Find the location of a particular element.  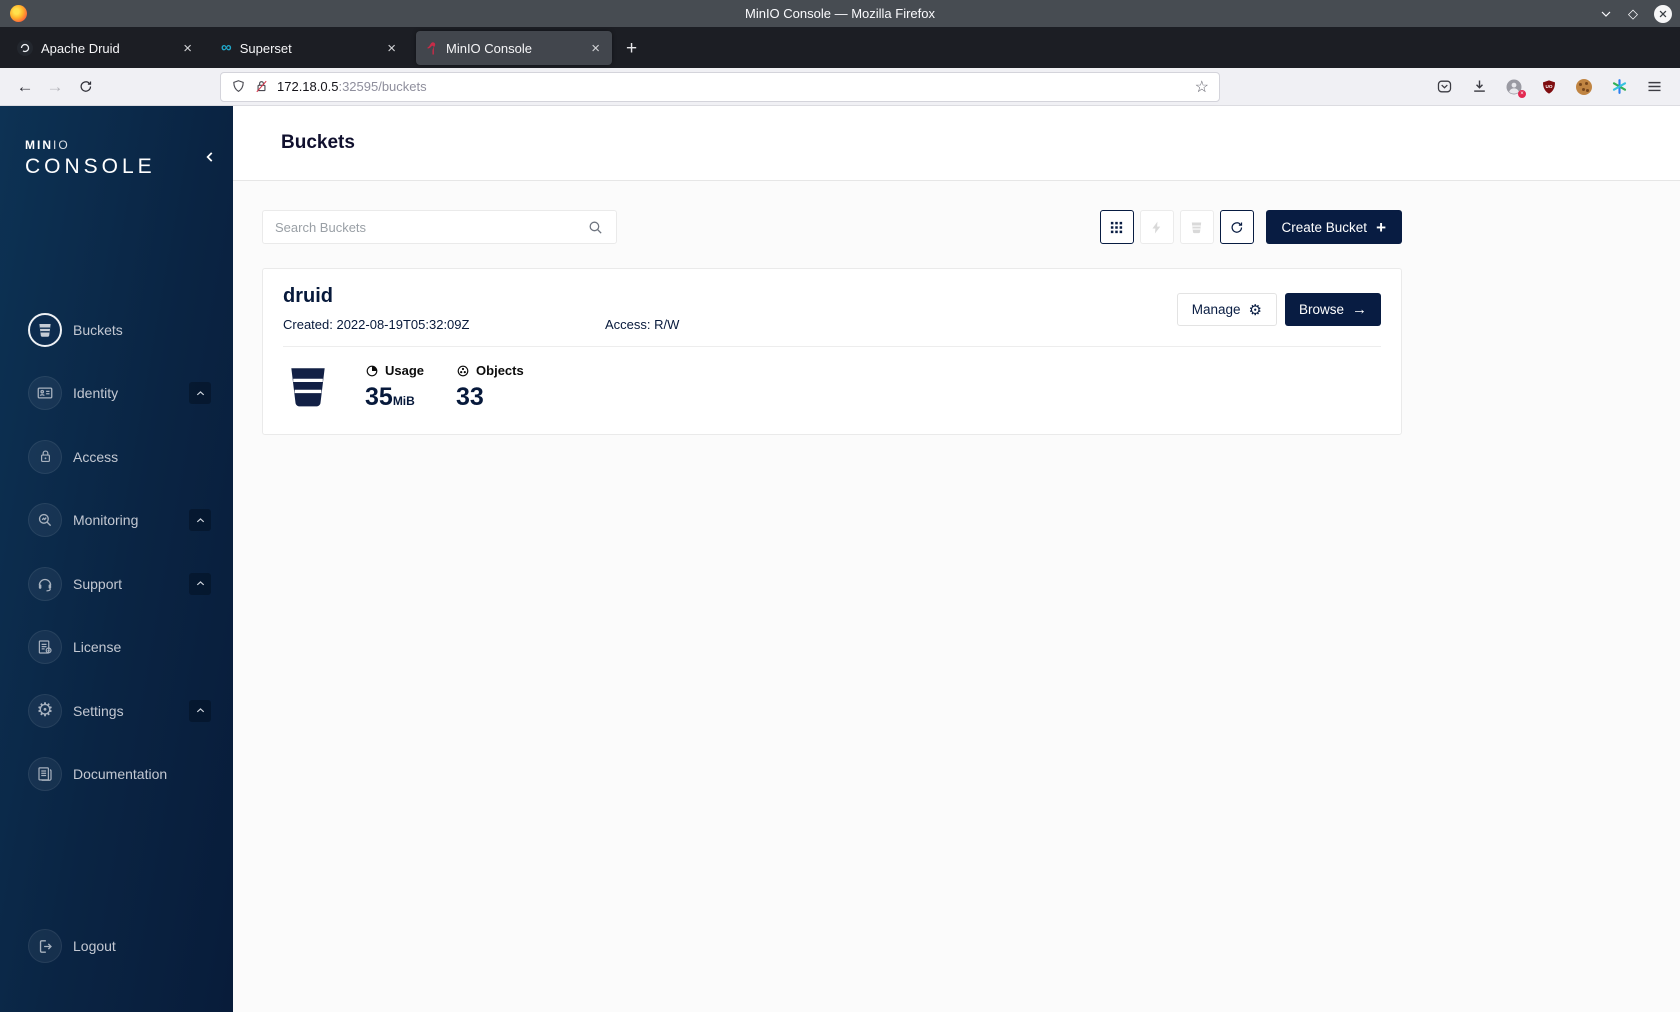

tab-minio-console: MinIO Console × is located at coordinates (514, 48).